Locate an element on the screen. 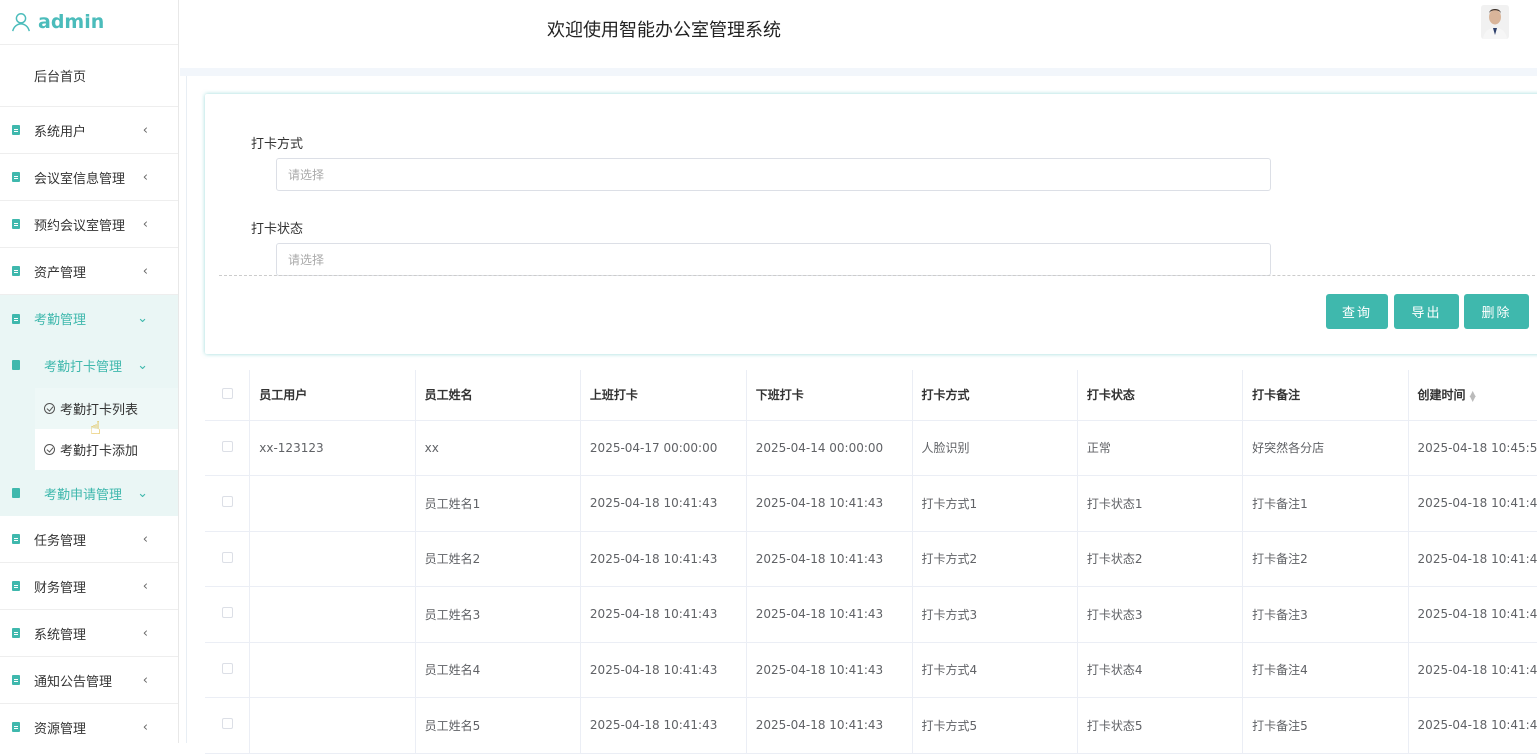 This screenshot has height=754, width=1537. column-header-created-time: 创建时间▲▼ is located at coordinates (1472, 395).